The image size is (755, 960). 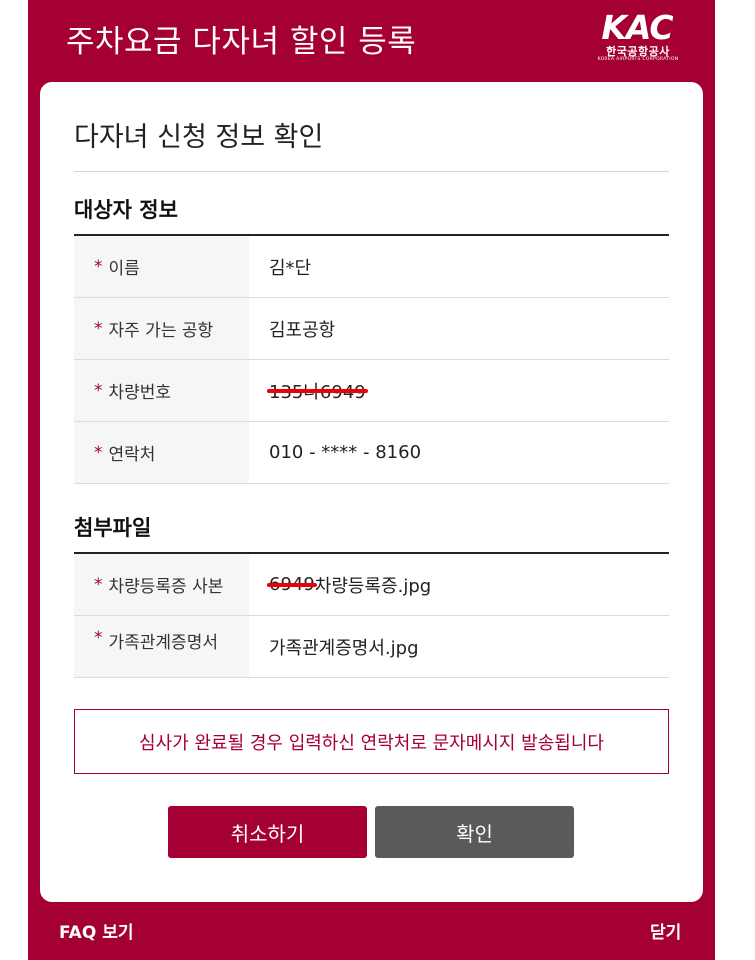 What do you see at coordinates (292, 584) in the screenshot?
I see `file-prefix-redacted: 6949` at bounding box center [292, 584].